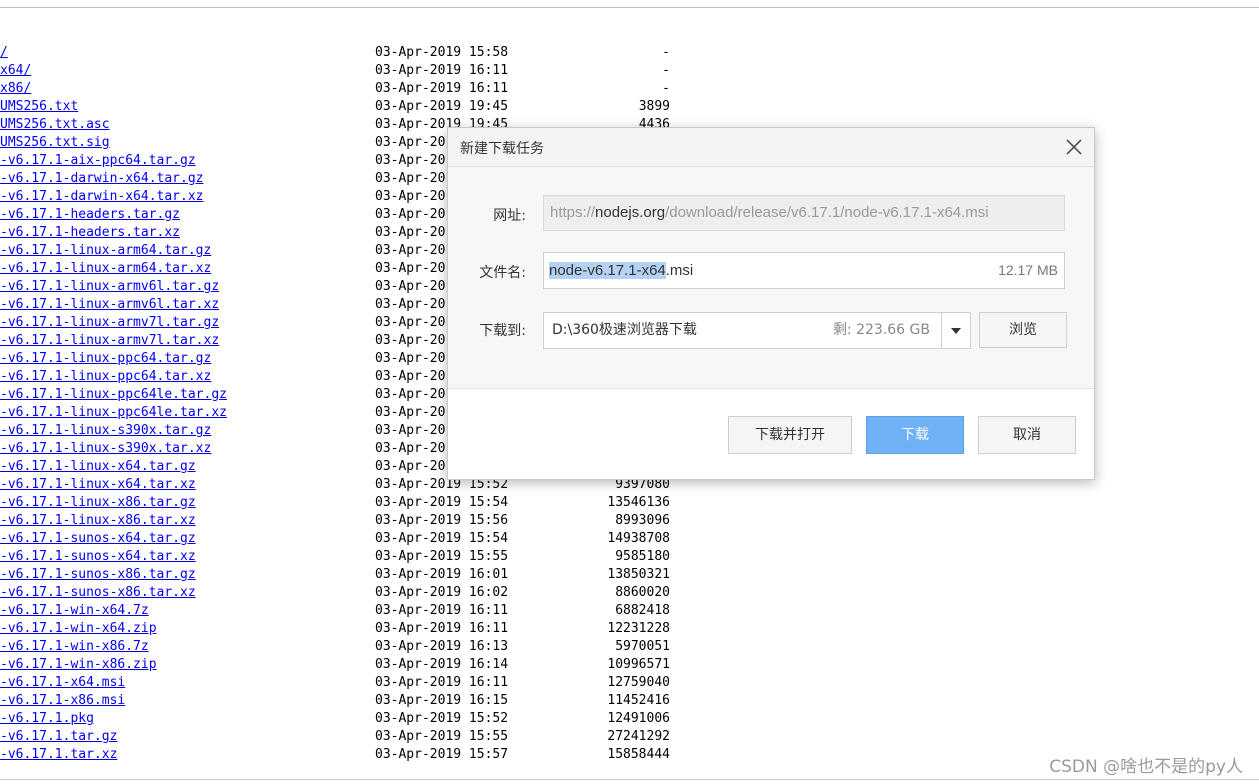  What do you see at coordinates (1027, 435) in the screenshot?
I see `cancel-button: 取消` at bounding box center [1027, 435].